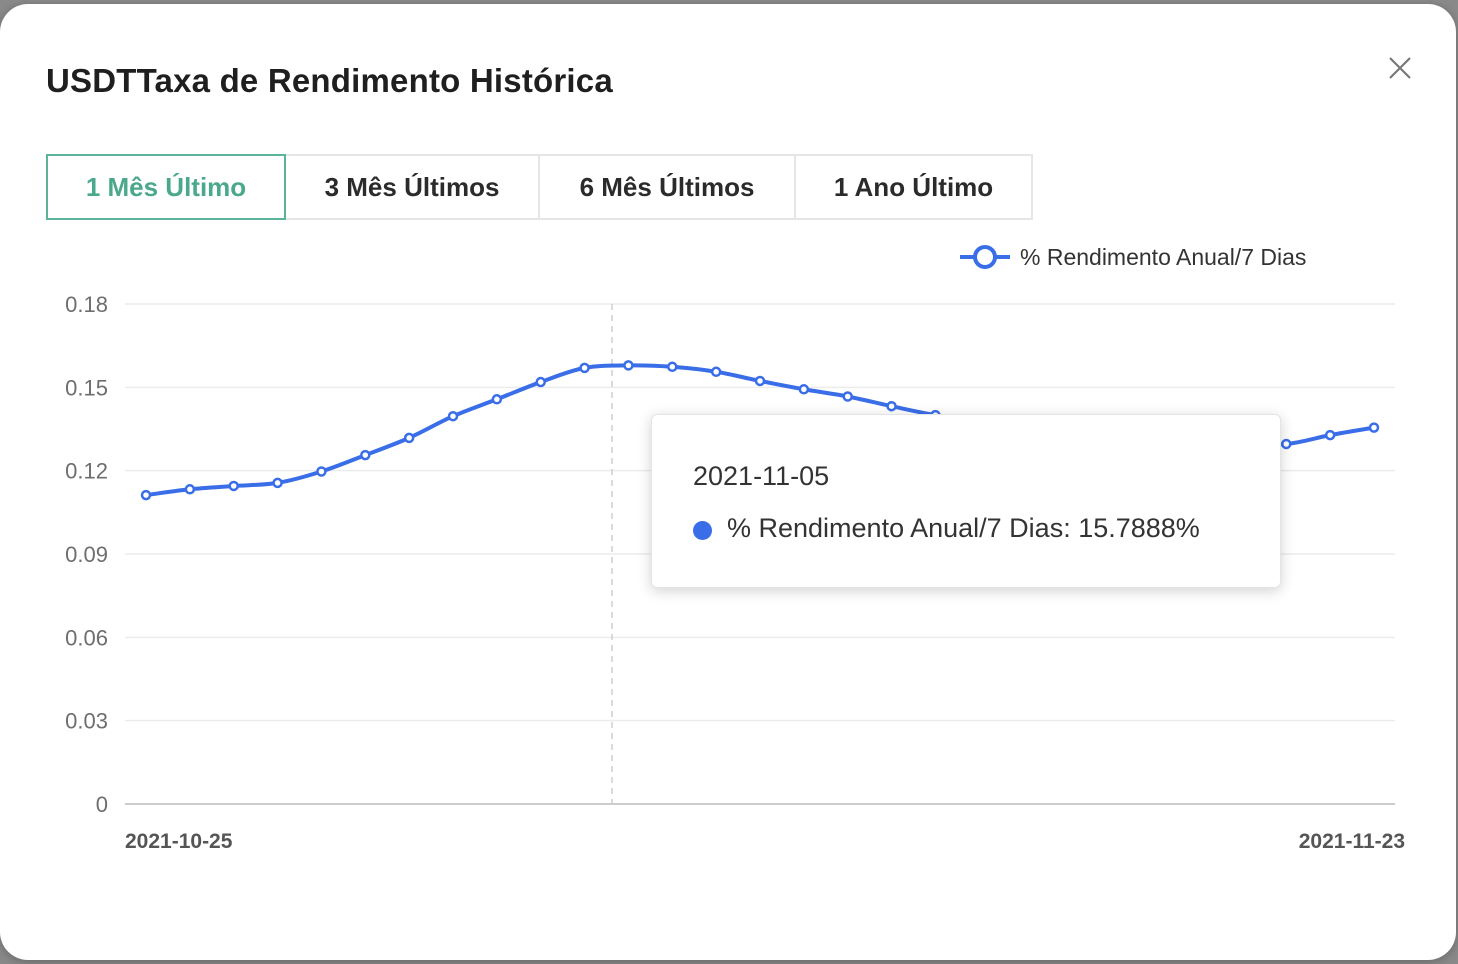 Image resolution: width=1458 pixels, height=964 pixels. Describe the element at coordinates (166, 187) in the screenshot. I see `tab-1-month: 1 Mês Último` at that location.